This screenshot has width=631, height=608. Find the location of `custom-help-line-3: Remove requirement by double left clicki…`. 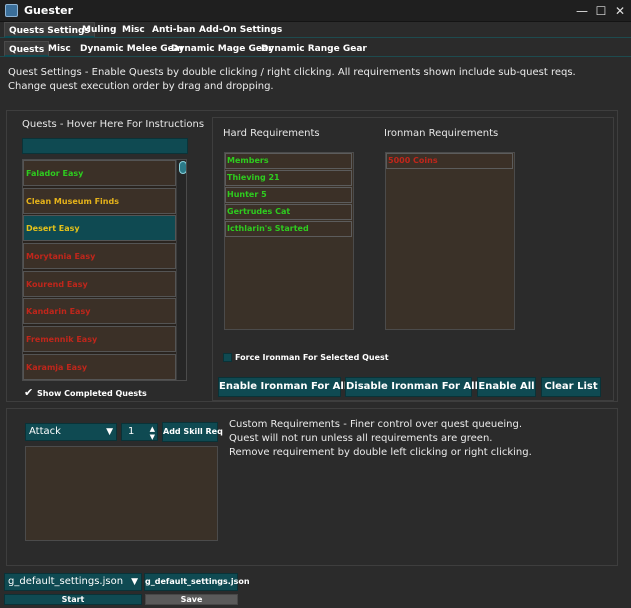

custom-help-line-3: Remove requirement by double left clicki… is located at coordinates (380, 452).